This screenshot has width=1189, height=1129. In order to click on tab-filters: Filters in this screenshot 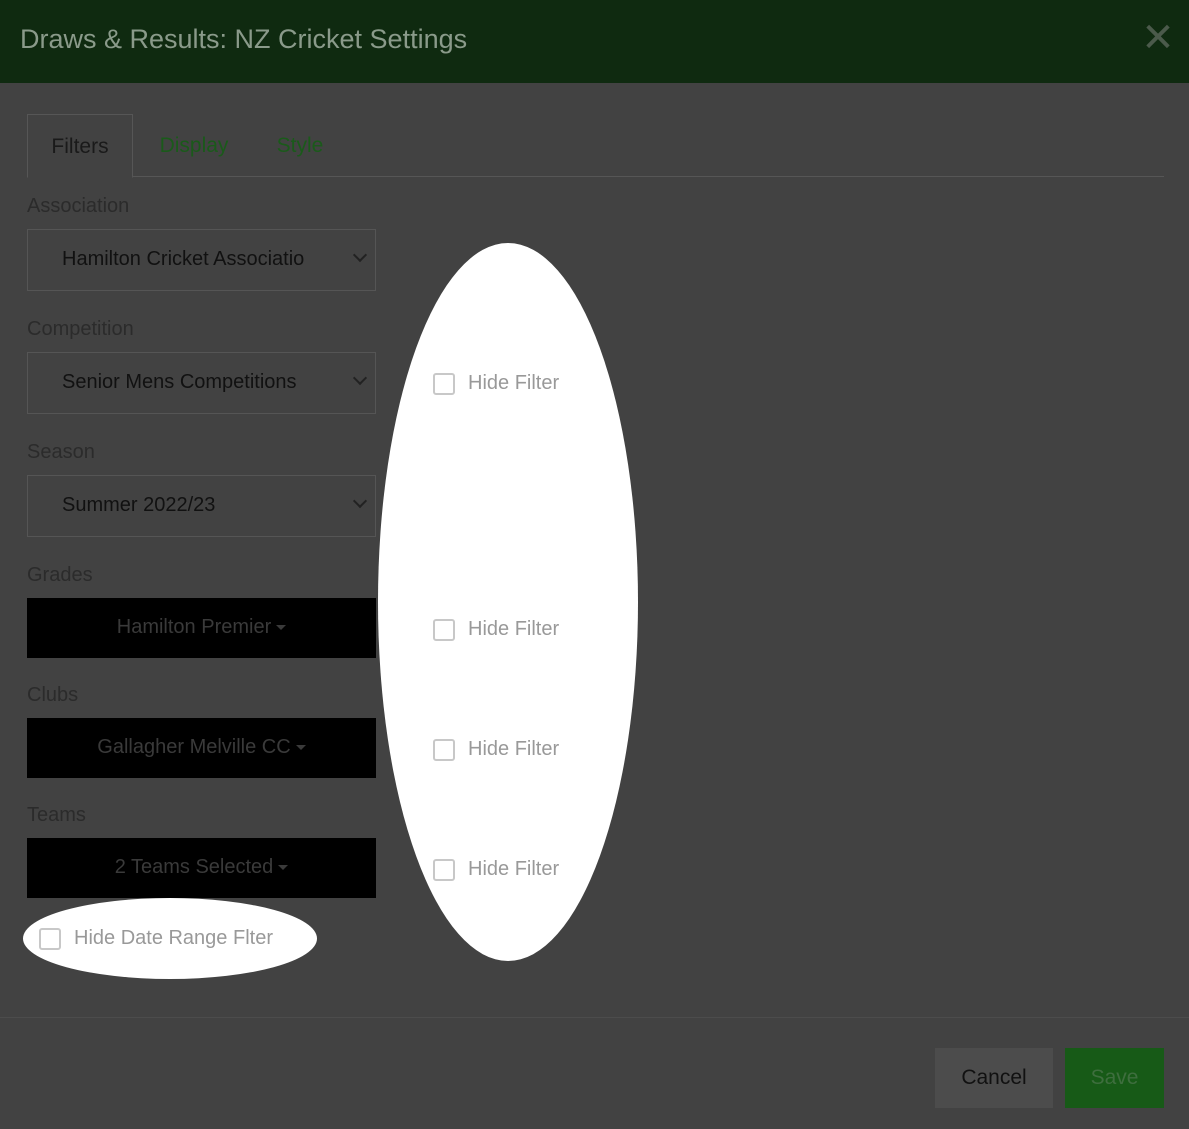, I will do `click(80, 146)`.